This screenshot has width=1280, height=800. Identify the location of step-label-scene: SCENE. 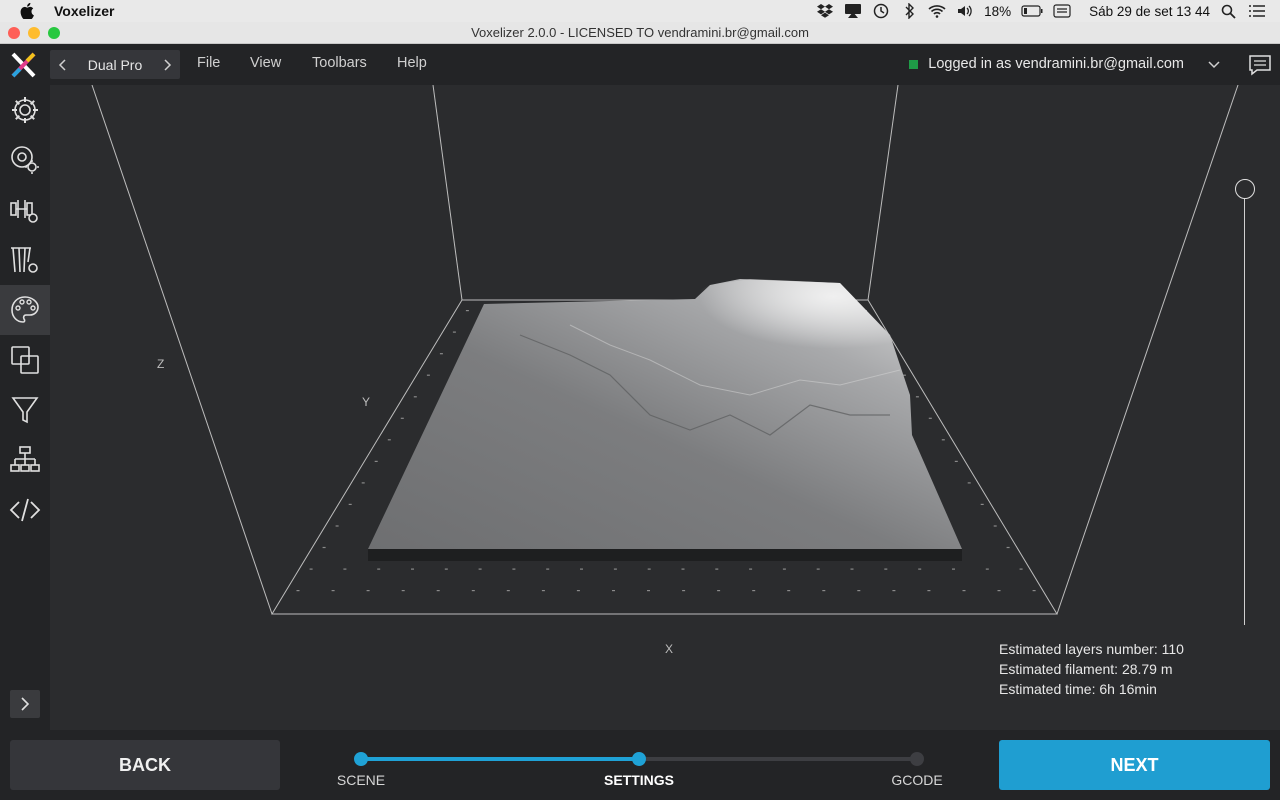
(361, 780).